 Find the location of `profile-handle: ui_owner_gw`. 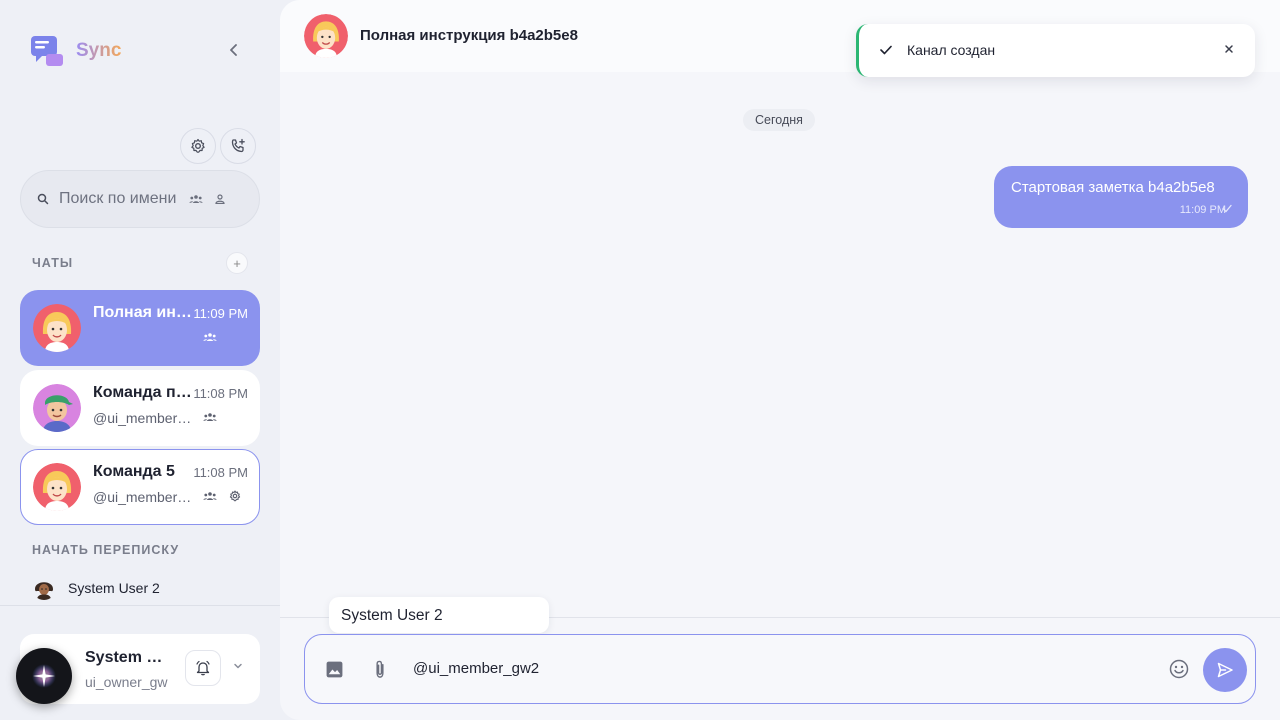

profile-handle: ui_owner_gw is located at coordinates (126, 682).